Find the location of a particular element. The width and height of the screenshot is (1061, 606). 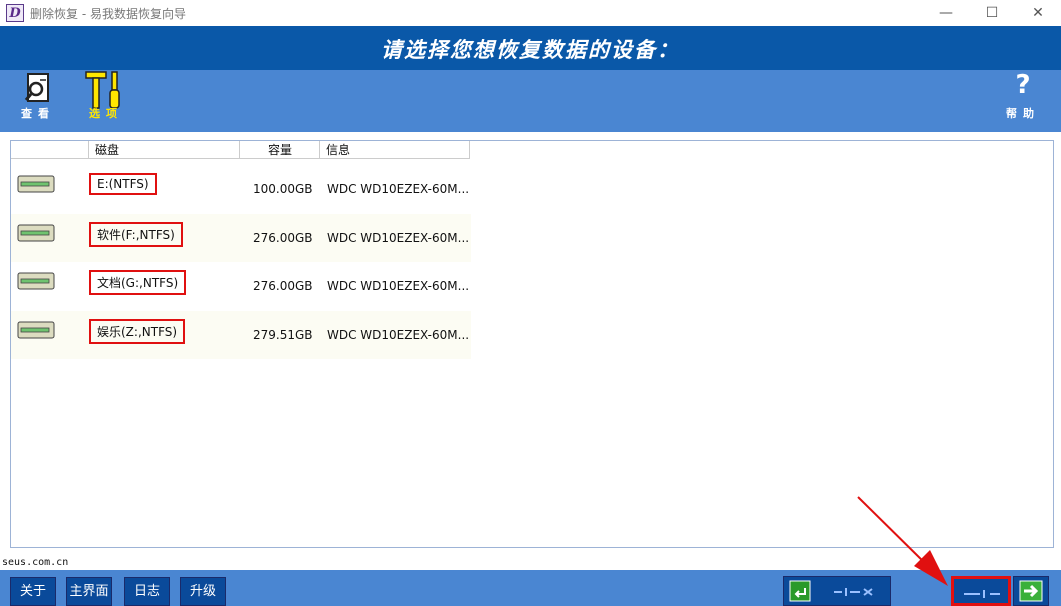

disk-name: 娱乐(Z:,NTFS) is located at coordinates (137, 331).